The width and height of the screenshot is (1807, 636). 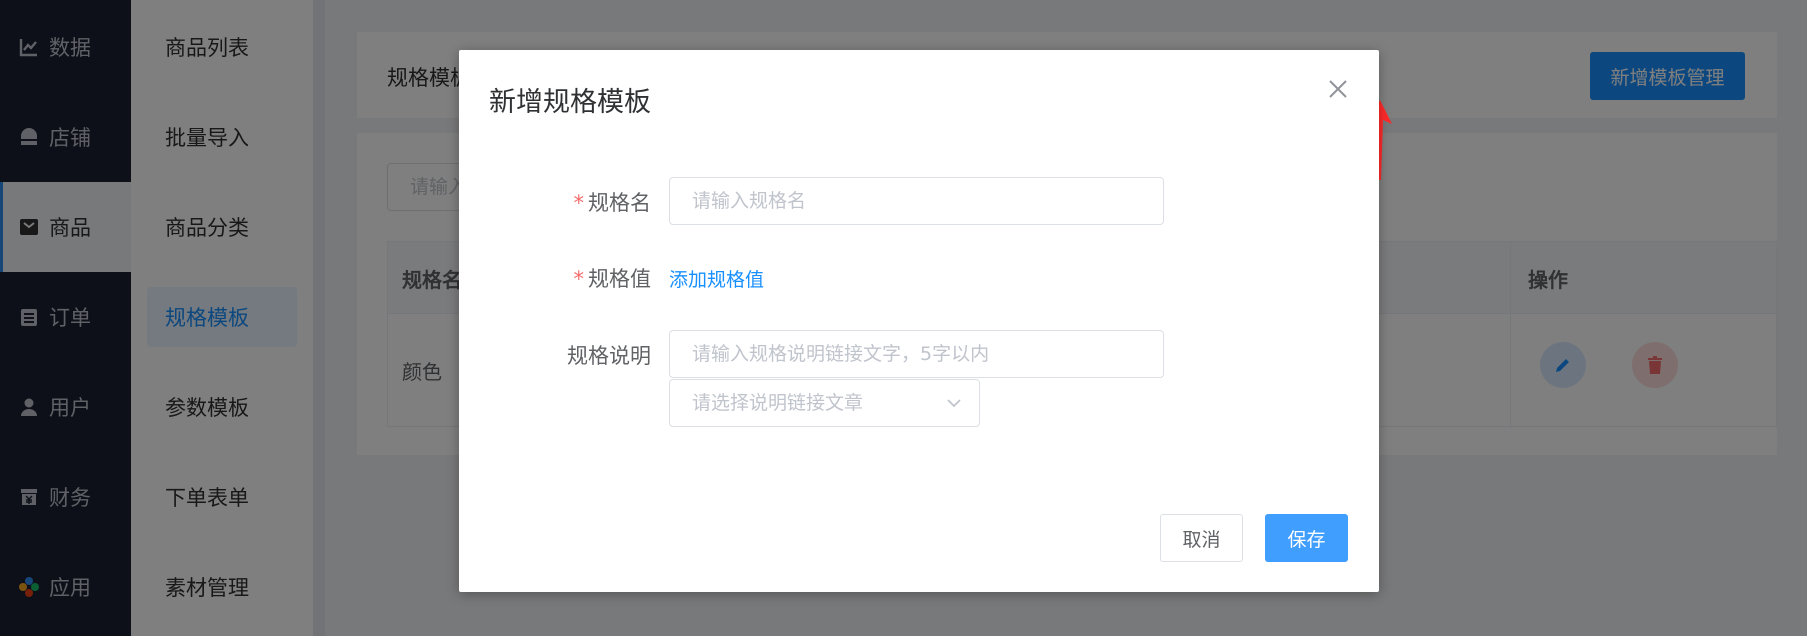 What do you see at coordinates (954, 403) in the screenshot?
I see `chevron-down-icon` at bounding box center [954, 403].